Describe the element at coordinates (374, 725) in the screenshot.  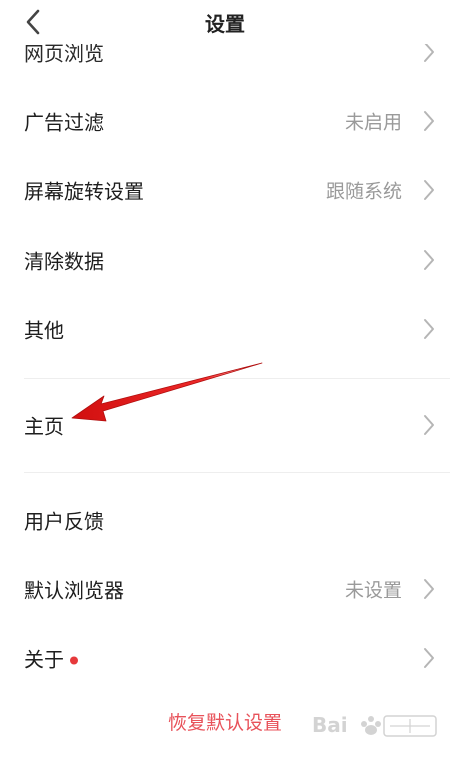
I see `baidu-jingyan-watermark-icon: Bai` at that location.